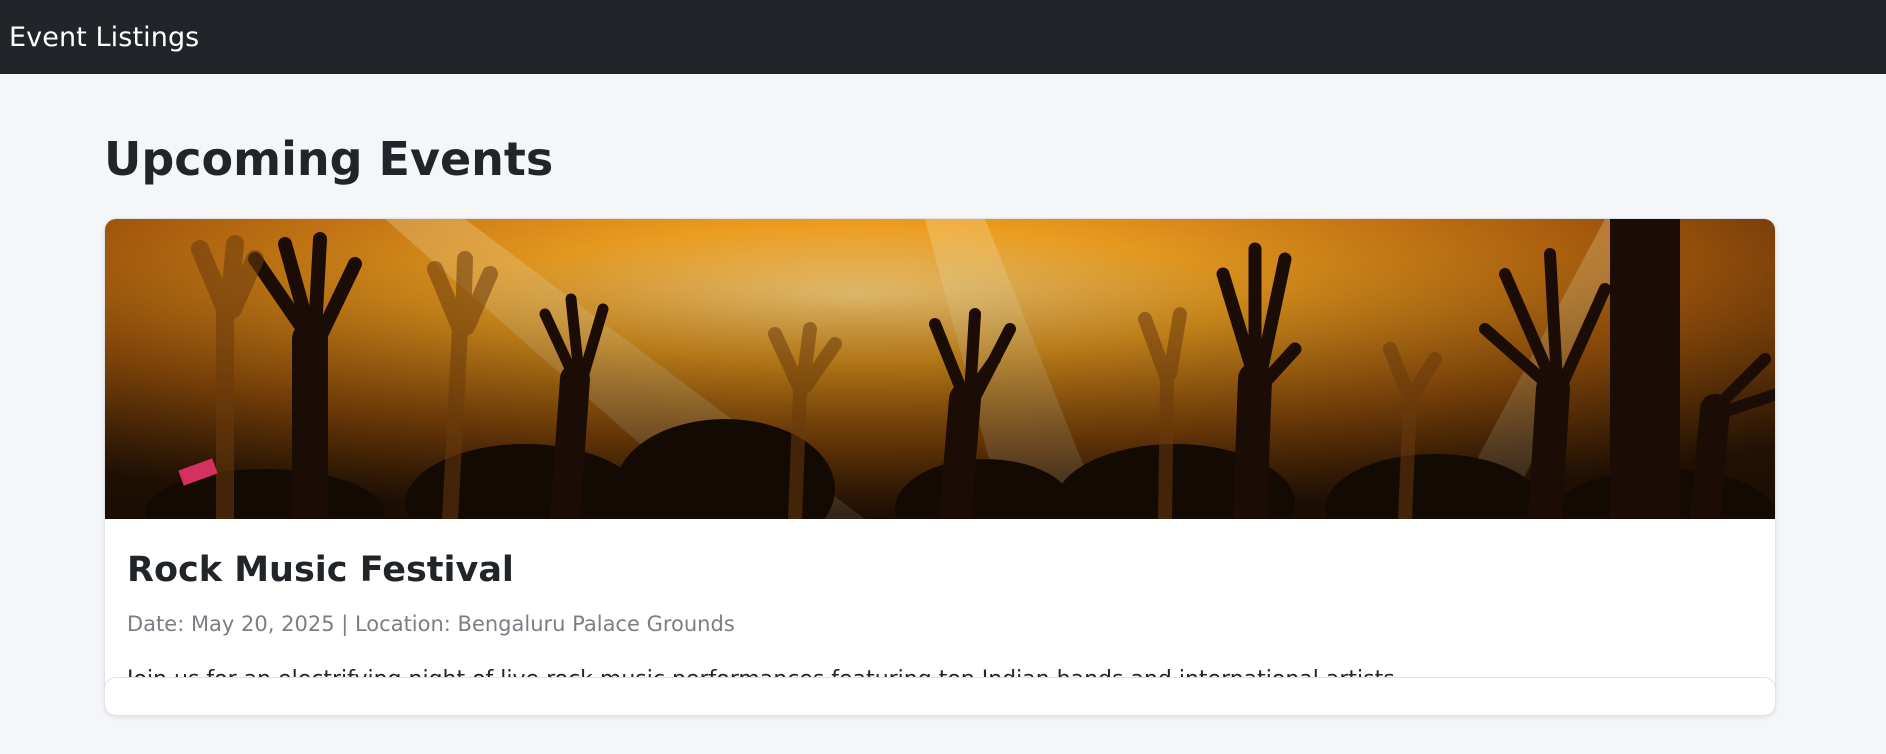 This screenshot has width=1886, height=754. What do you see at coordinates (943, 37) in the screenshot?
I see `top-navbar: Event Listings` at bounding box center [943, 37].